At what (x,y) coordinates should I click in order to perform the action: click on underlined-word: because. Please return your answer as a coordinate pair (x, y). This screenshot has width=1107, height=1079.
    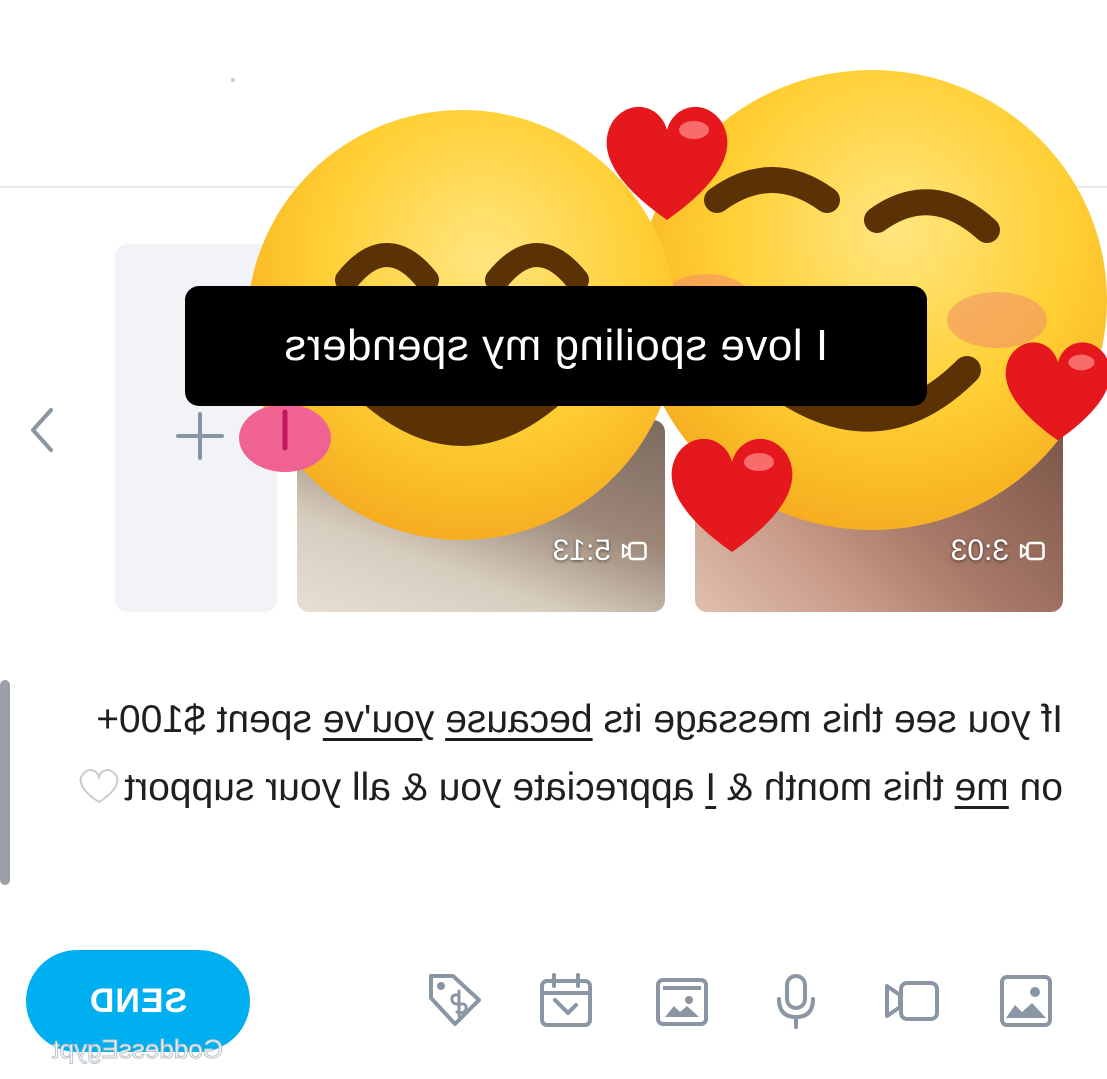
    Looking at the image, I should click on (519, 719).